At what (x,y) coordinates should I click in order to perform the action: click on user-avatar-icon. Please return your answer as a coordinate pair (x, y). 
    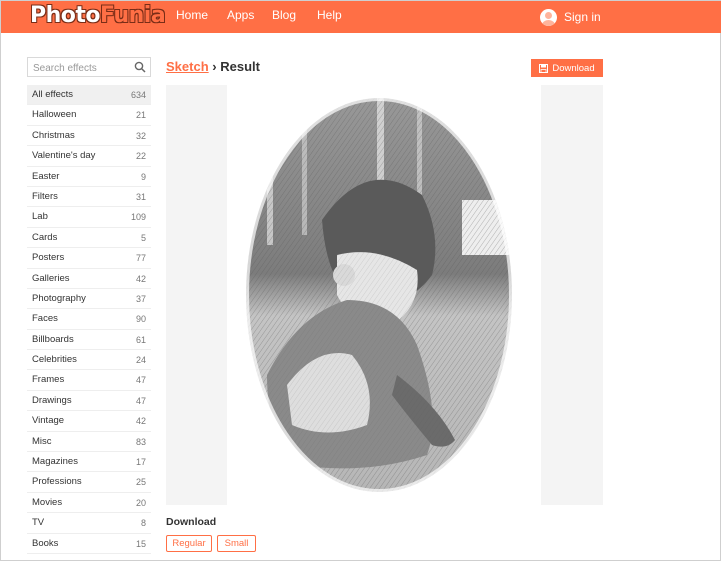
    Looking at the image, I should click on (548, 17).